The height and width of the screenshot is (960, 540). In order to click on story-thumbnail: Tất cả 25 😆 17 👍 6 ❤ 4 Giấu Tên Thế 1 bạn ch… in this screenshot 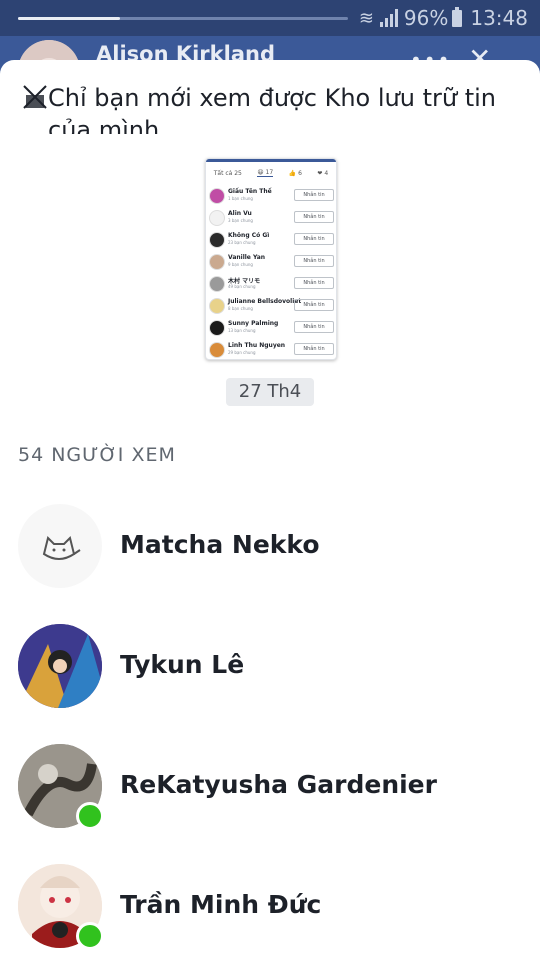, I will do `click(271, 259)`.